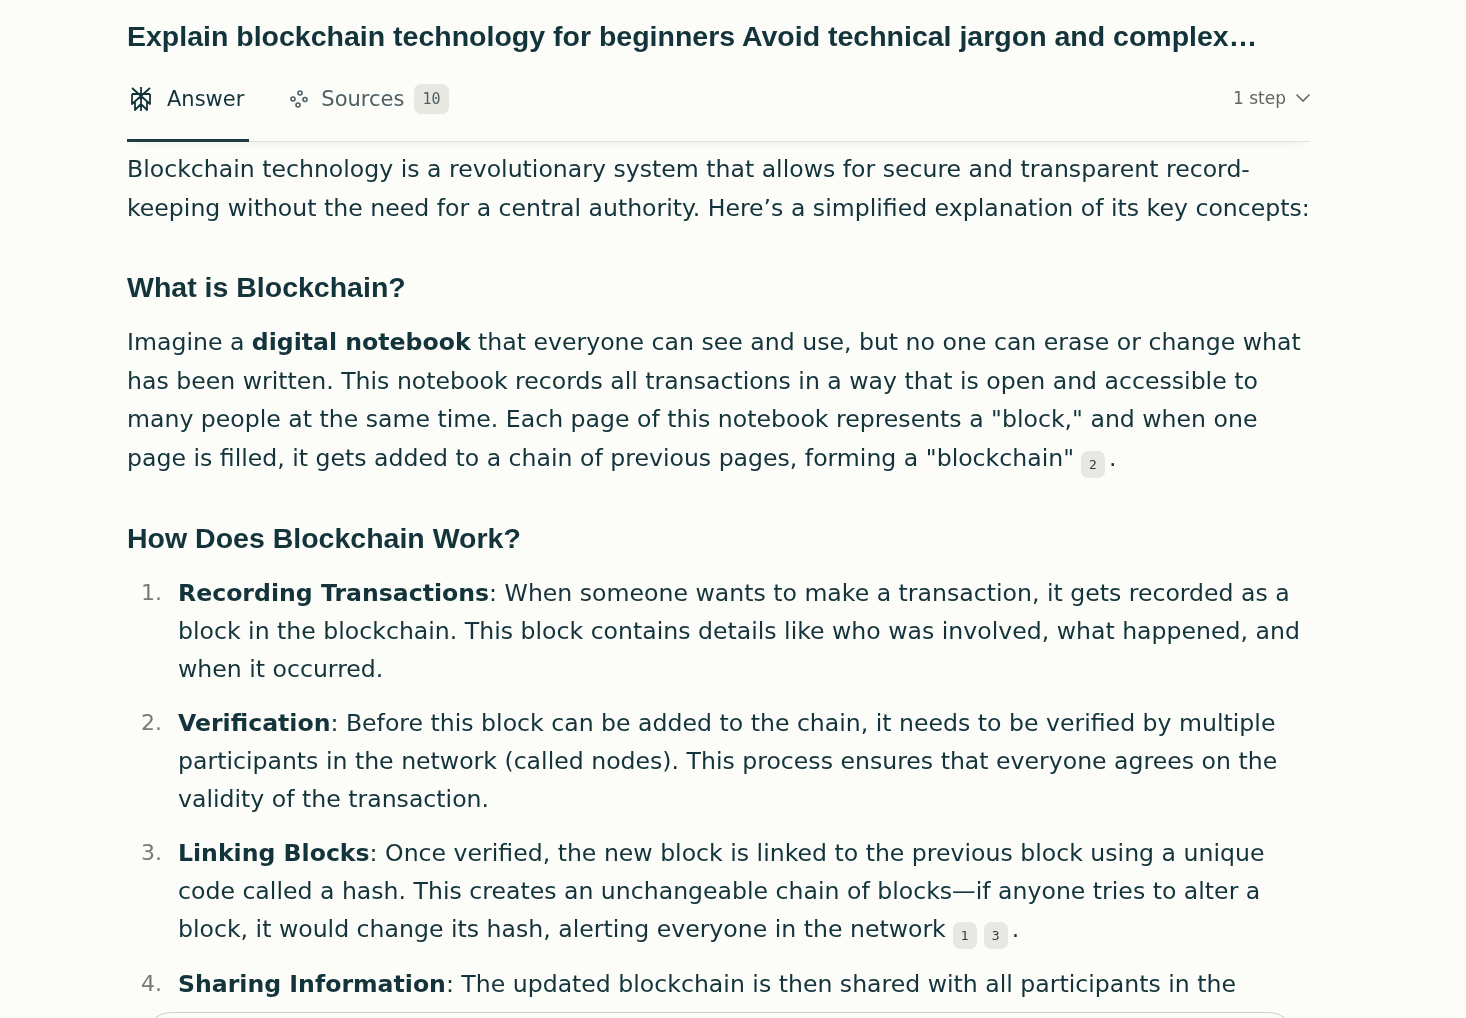  Describe the element at coordinates (152, 983) in the screenshot. I see `list-number: 4.` at that location.